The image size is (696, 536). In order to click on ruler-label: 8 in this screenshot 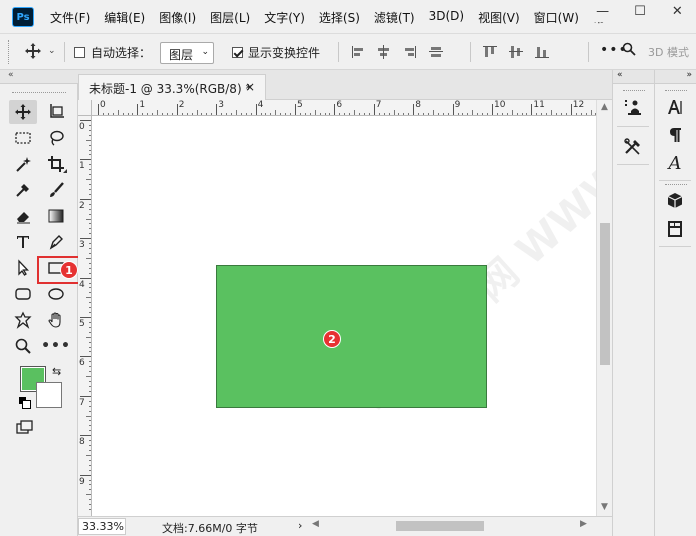, I will do `click(418, 105)`.